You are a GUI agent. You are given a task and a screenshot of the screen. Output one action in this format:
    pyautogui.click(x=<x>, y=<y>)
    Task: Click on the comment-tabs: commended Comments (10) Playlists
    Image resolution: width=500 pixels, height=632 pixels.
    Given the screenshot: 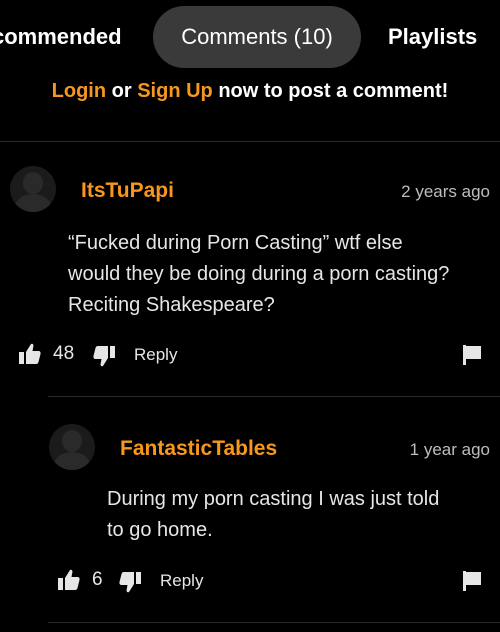 What is the action you would take?
    pyautogui.click(x=250, y=38)
    